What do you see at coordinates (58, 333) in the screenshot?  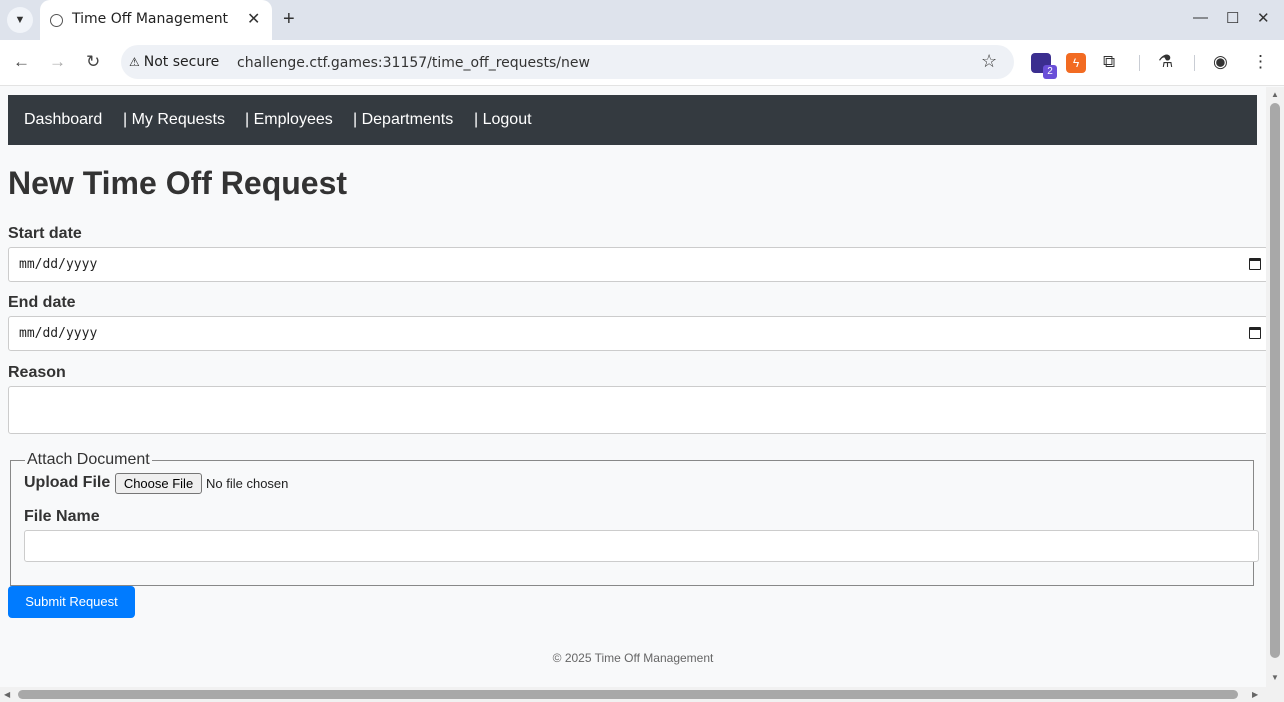 I see `end-date-placeholder: mm/dd/yyyy` at bounding box center [58, 333].